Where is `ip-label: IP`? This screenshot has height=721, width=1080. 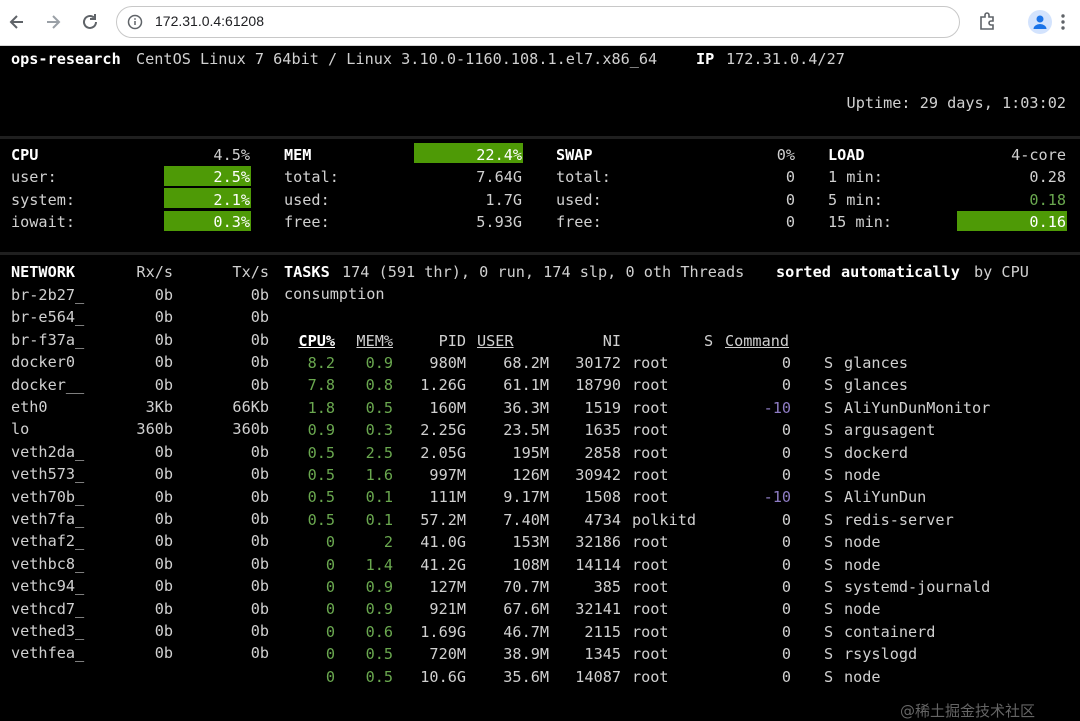 ip-label: IP is located at coordinates (705, 59).